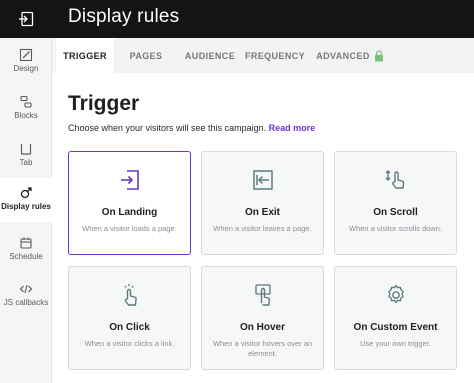 The height and width of the screenshot is (383, 474). Describe the element at coordinates (26, 68) in the screenshot. I see `sidebar-item-label: Design` at that location.